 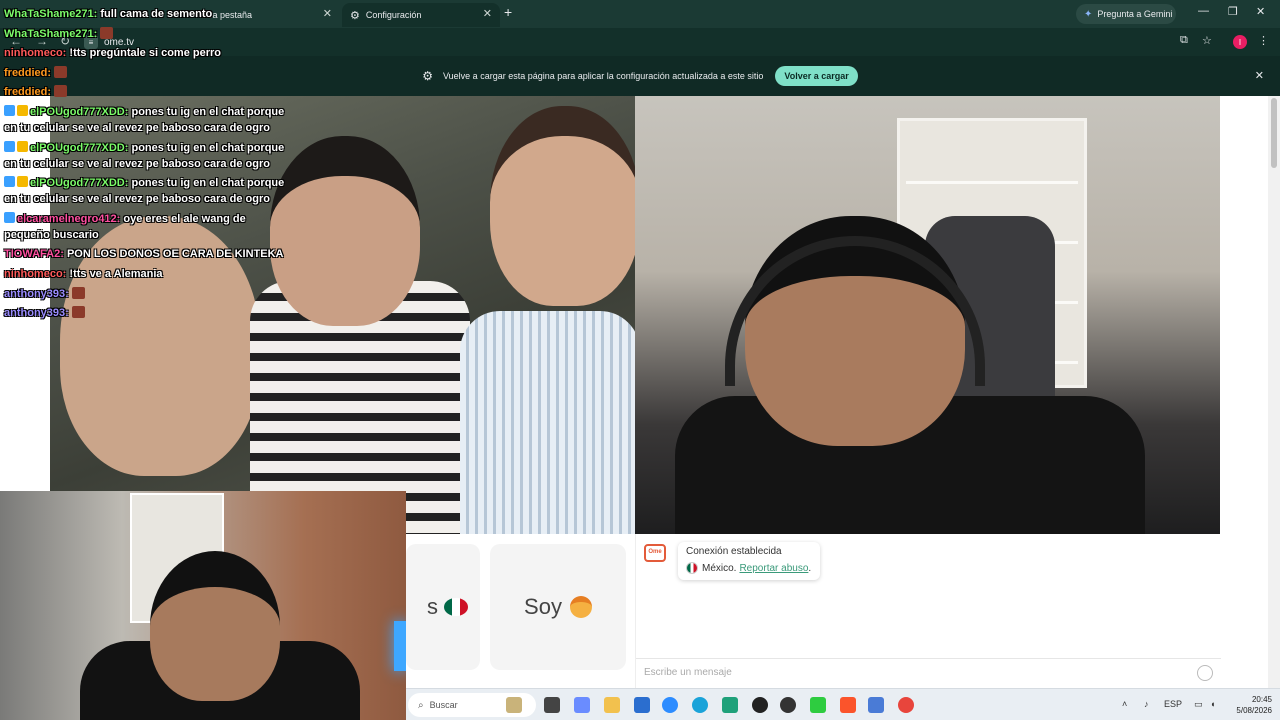 I want to click on emoji-icon, so click(x=1205, y=673).